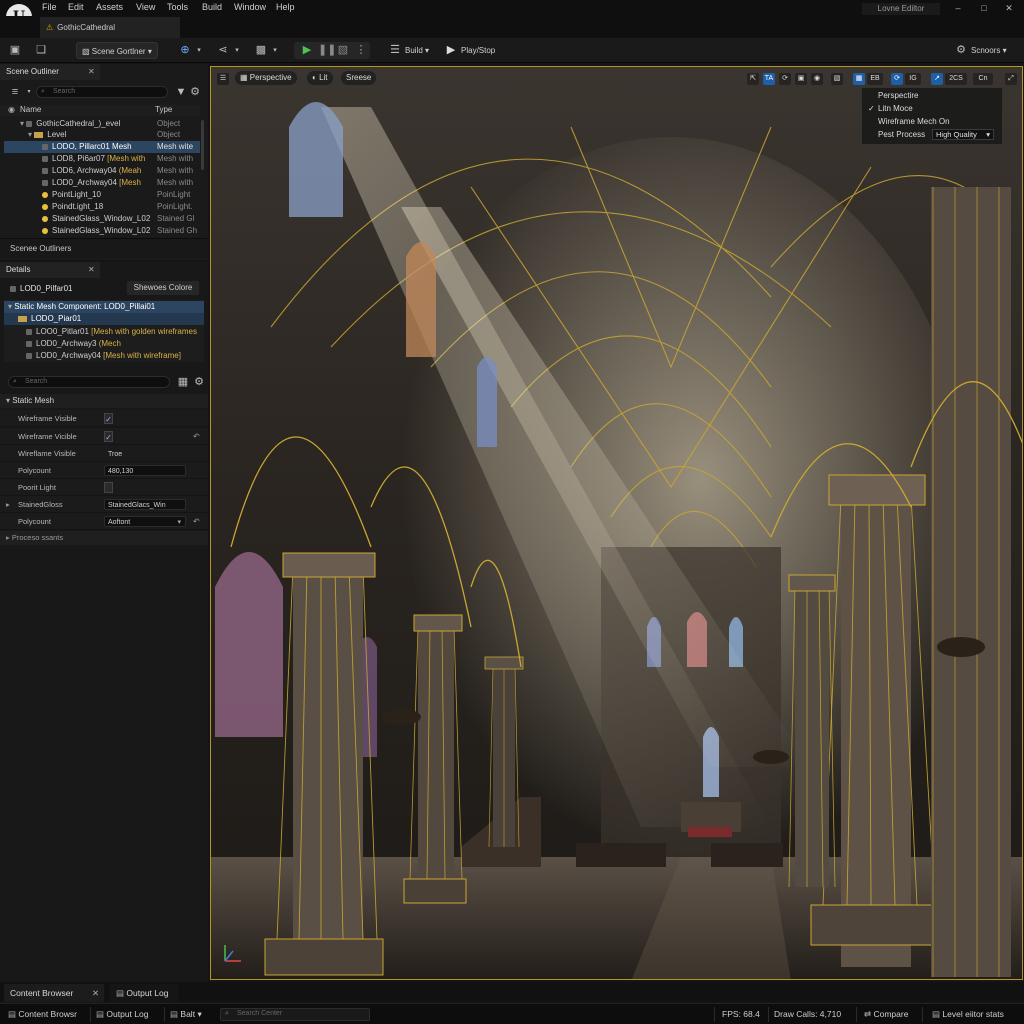  I want to click on menu-file: File, so click(49, 7).